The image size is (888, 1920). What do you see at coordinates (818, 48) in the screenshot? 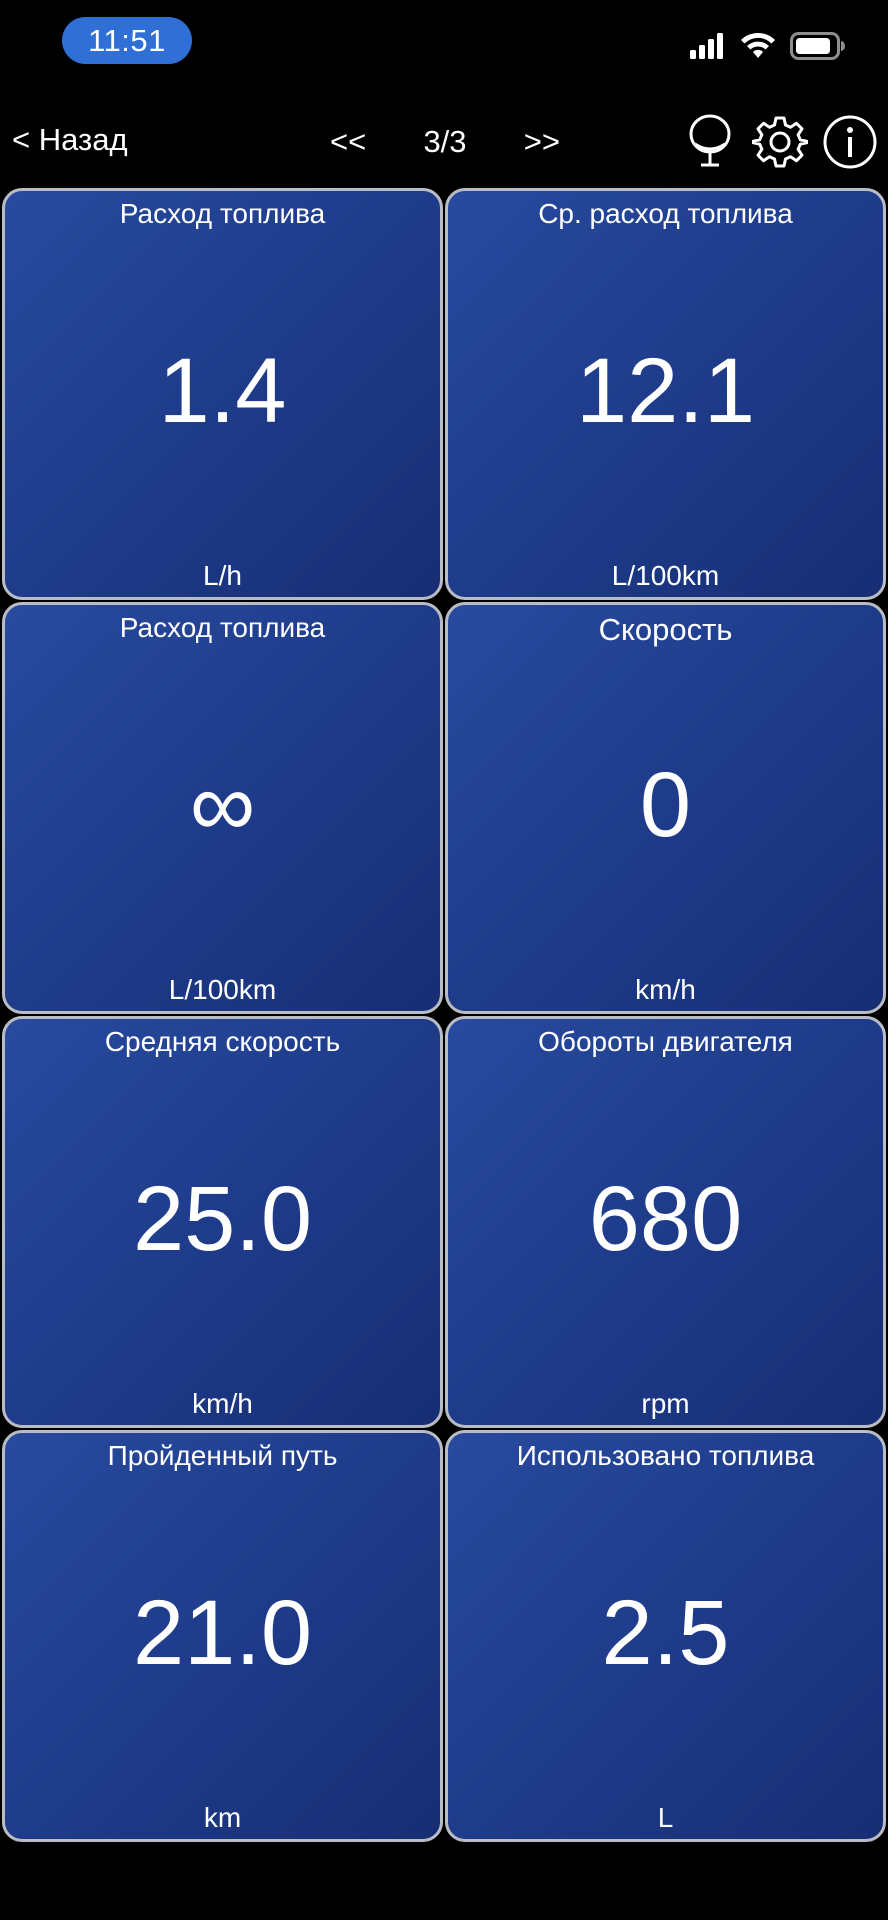
I see `battery-icon` at bounding box center [818, 48].